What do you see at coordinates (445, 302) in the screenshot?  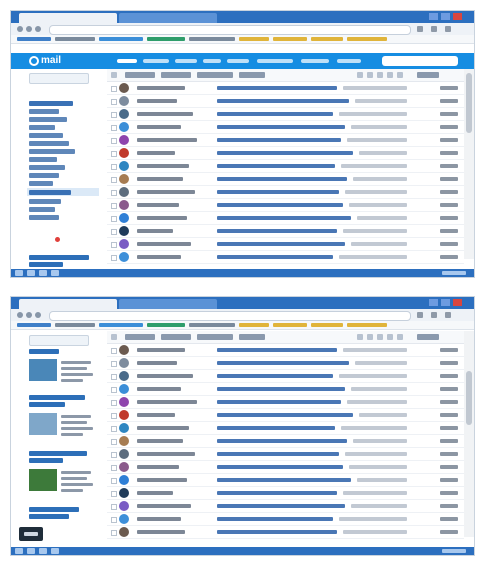 I see `maximize-icon` at bounding box center [445, 302].